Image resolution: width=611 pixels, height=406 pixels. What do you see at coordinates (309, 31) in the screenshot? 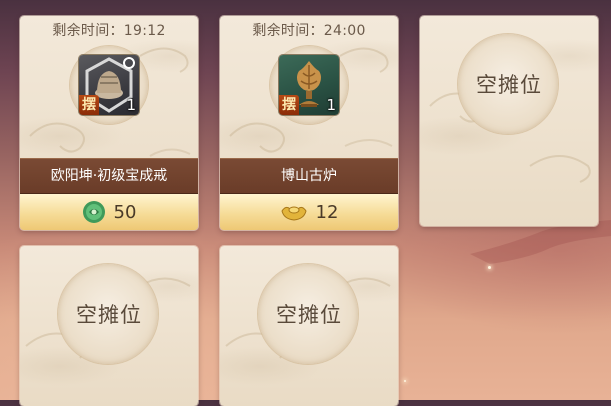
I see `remaining-time: 剩余时间：24:00` at bounding box center [309, 31].